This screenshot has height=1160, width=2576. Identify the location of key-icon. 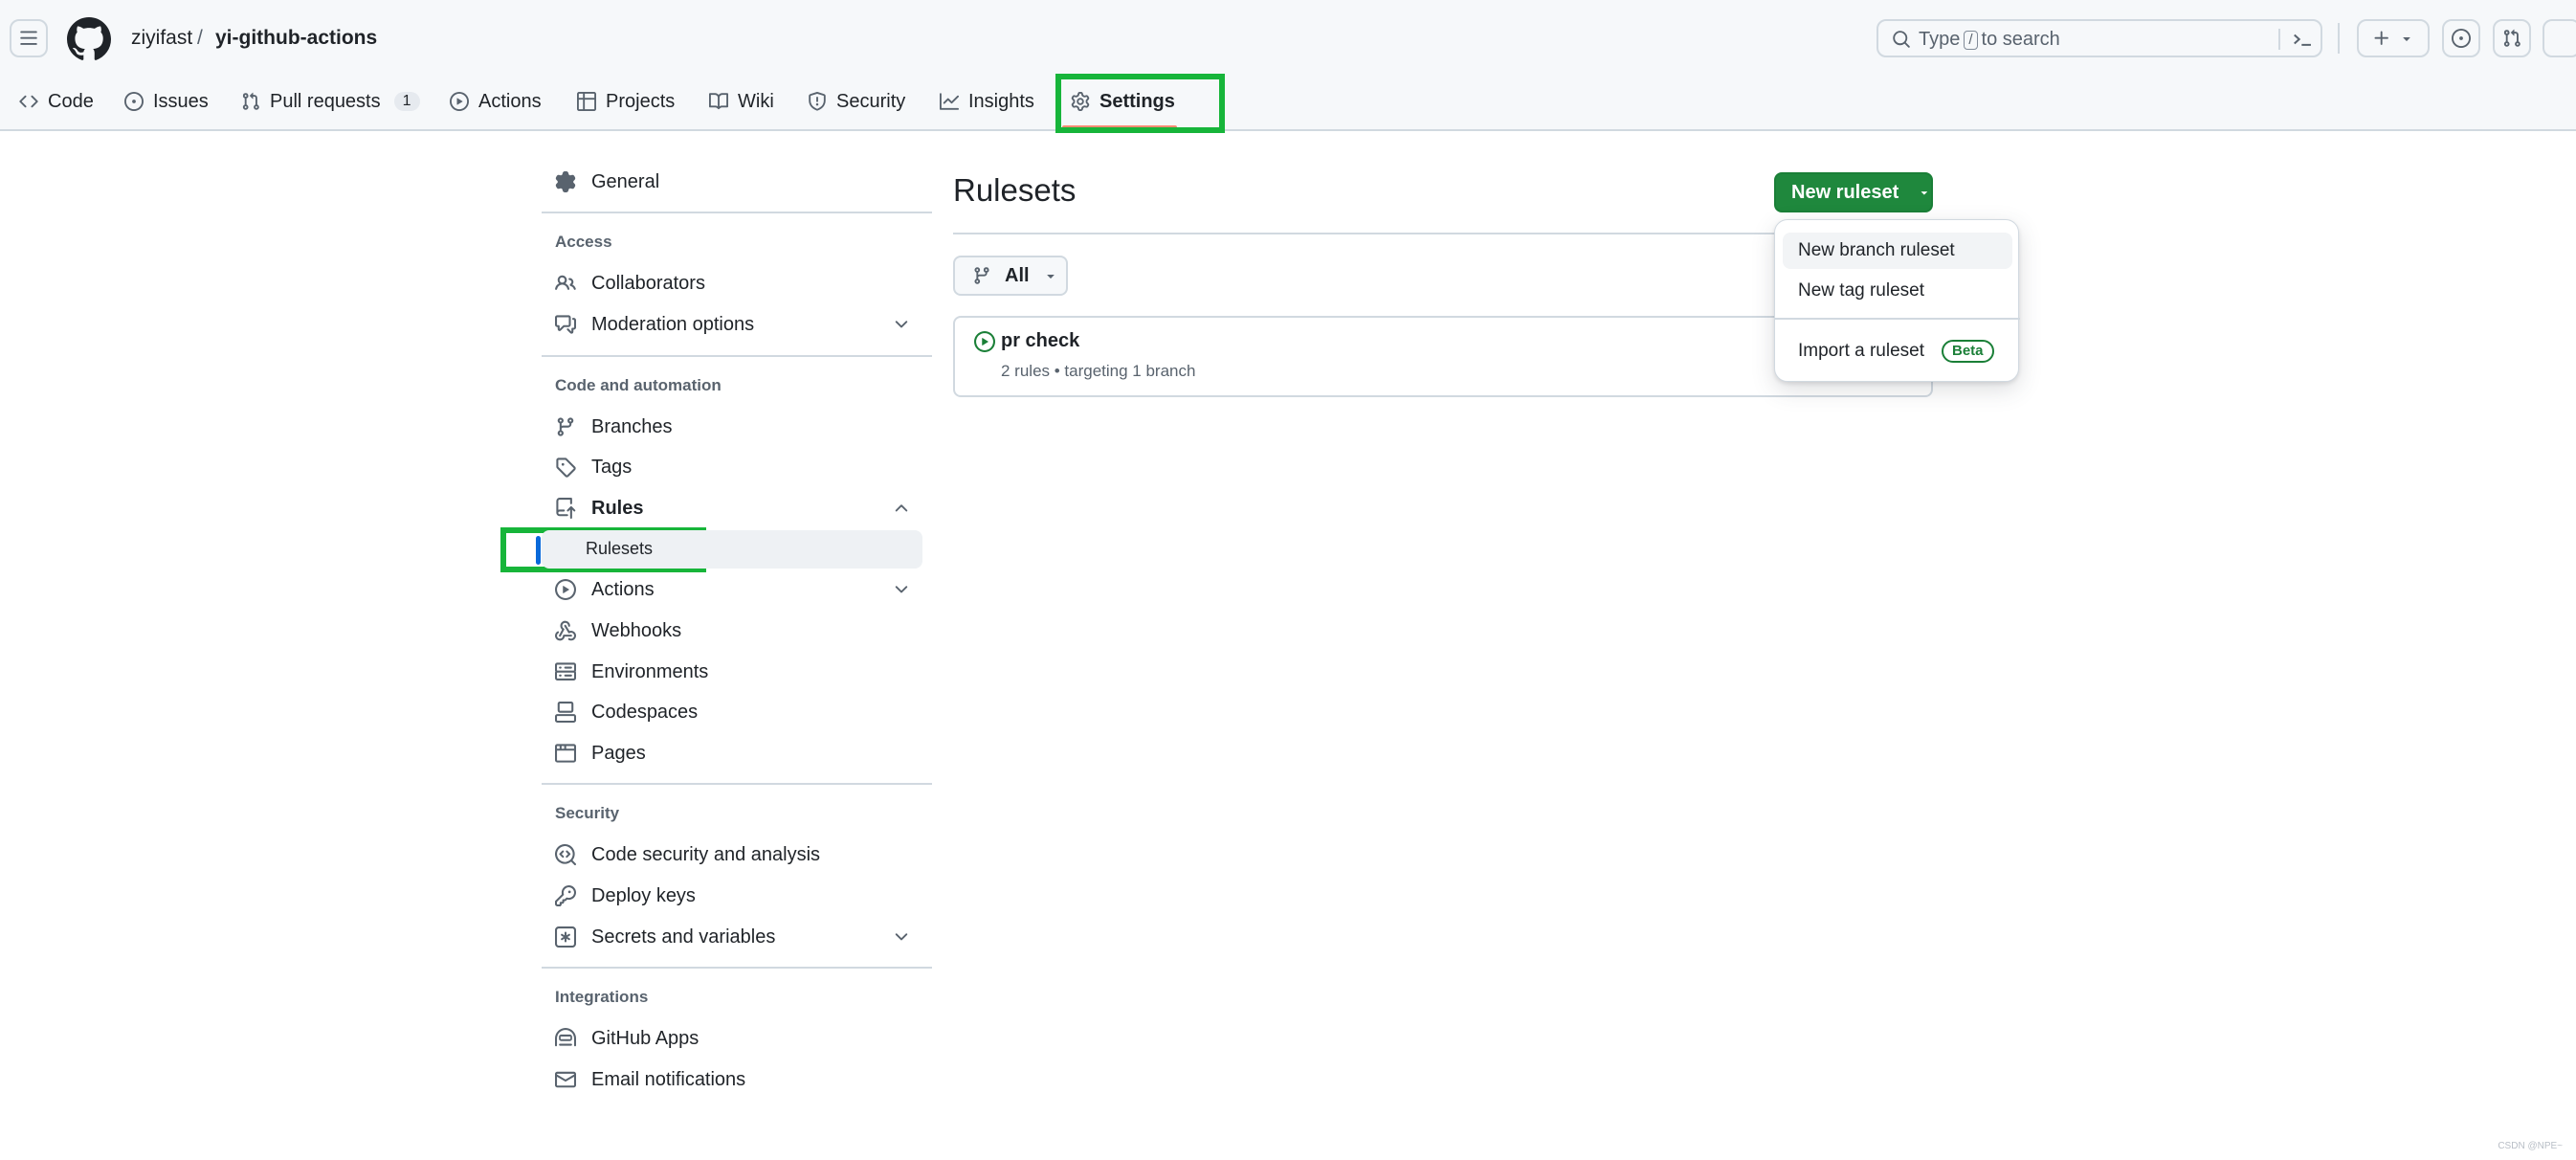
(565, 895).